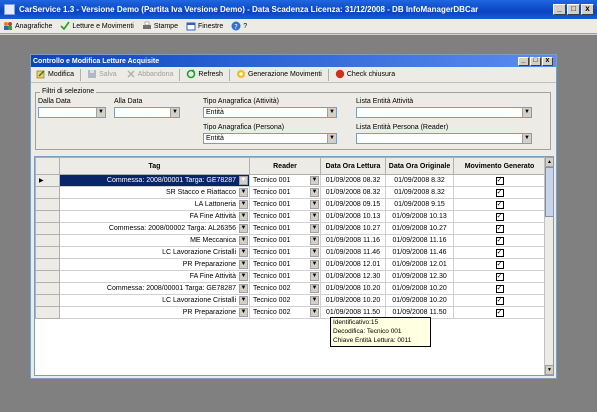 The image size is (597, 412). Describe the element at coordinates (285, 312) in the screenshot. I see `reader-cell: Tecnico 002 ▼` at that location.